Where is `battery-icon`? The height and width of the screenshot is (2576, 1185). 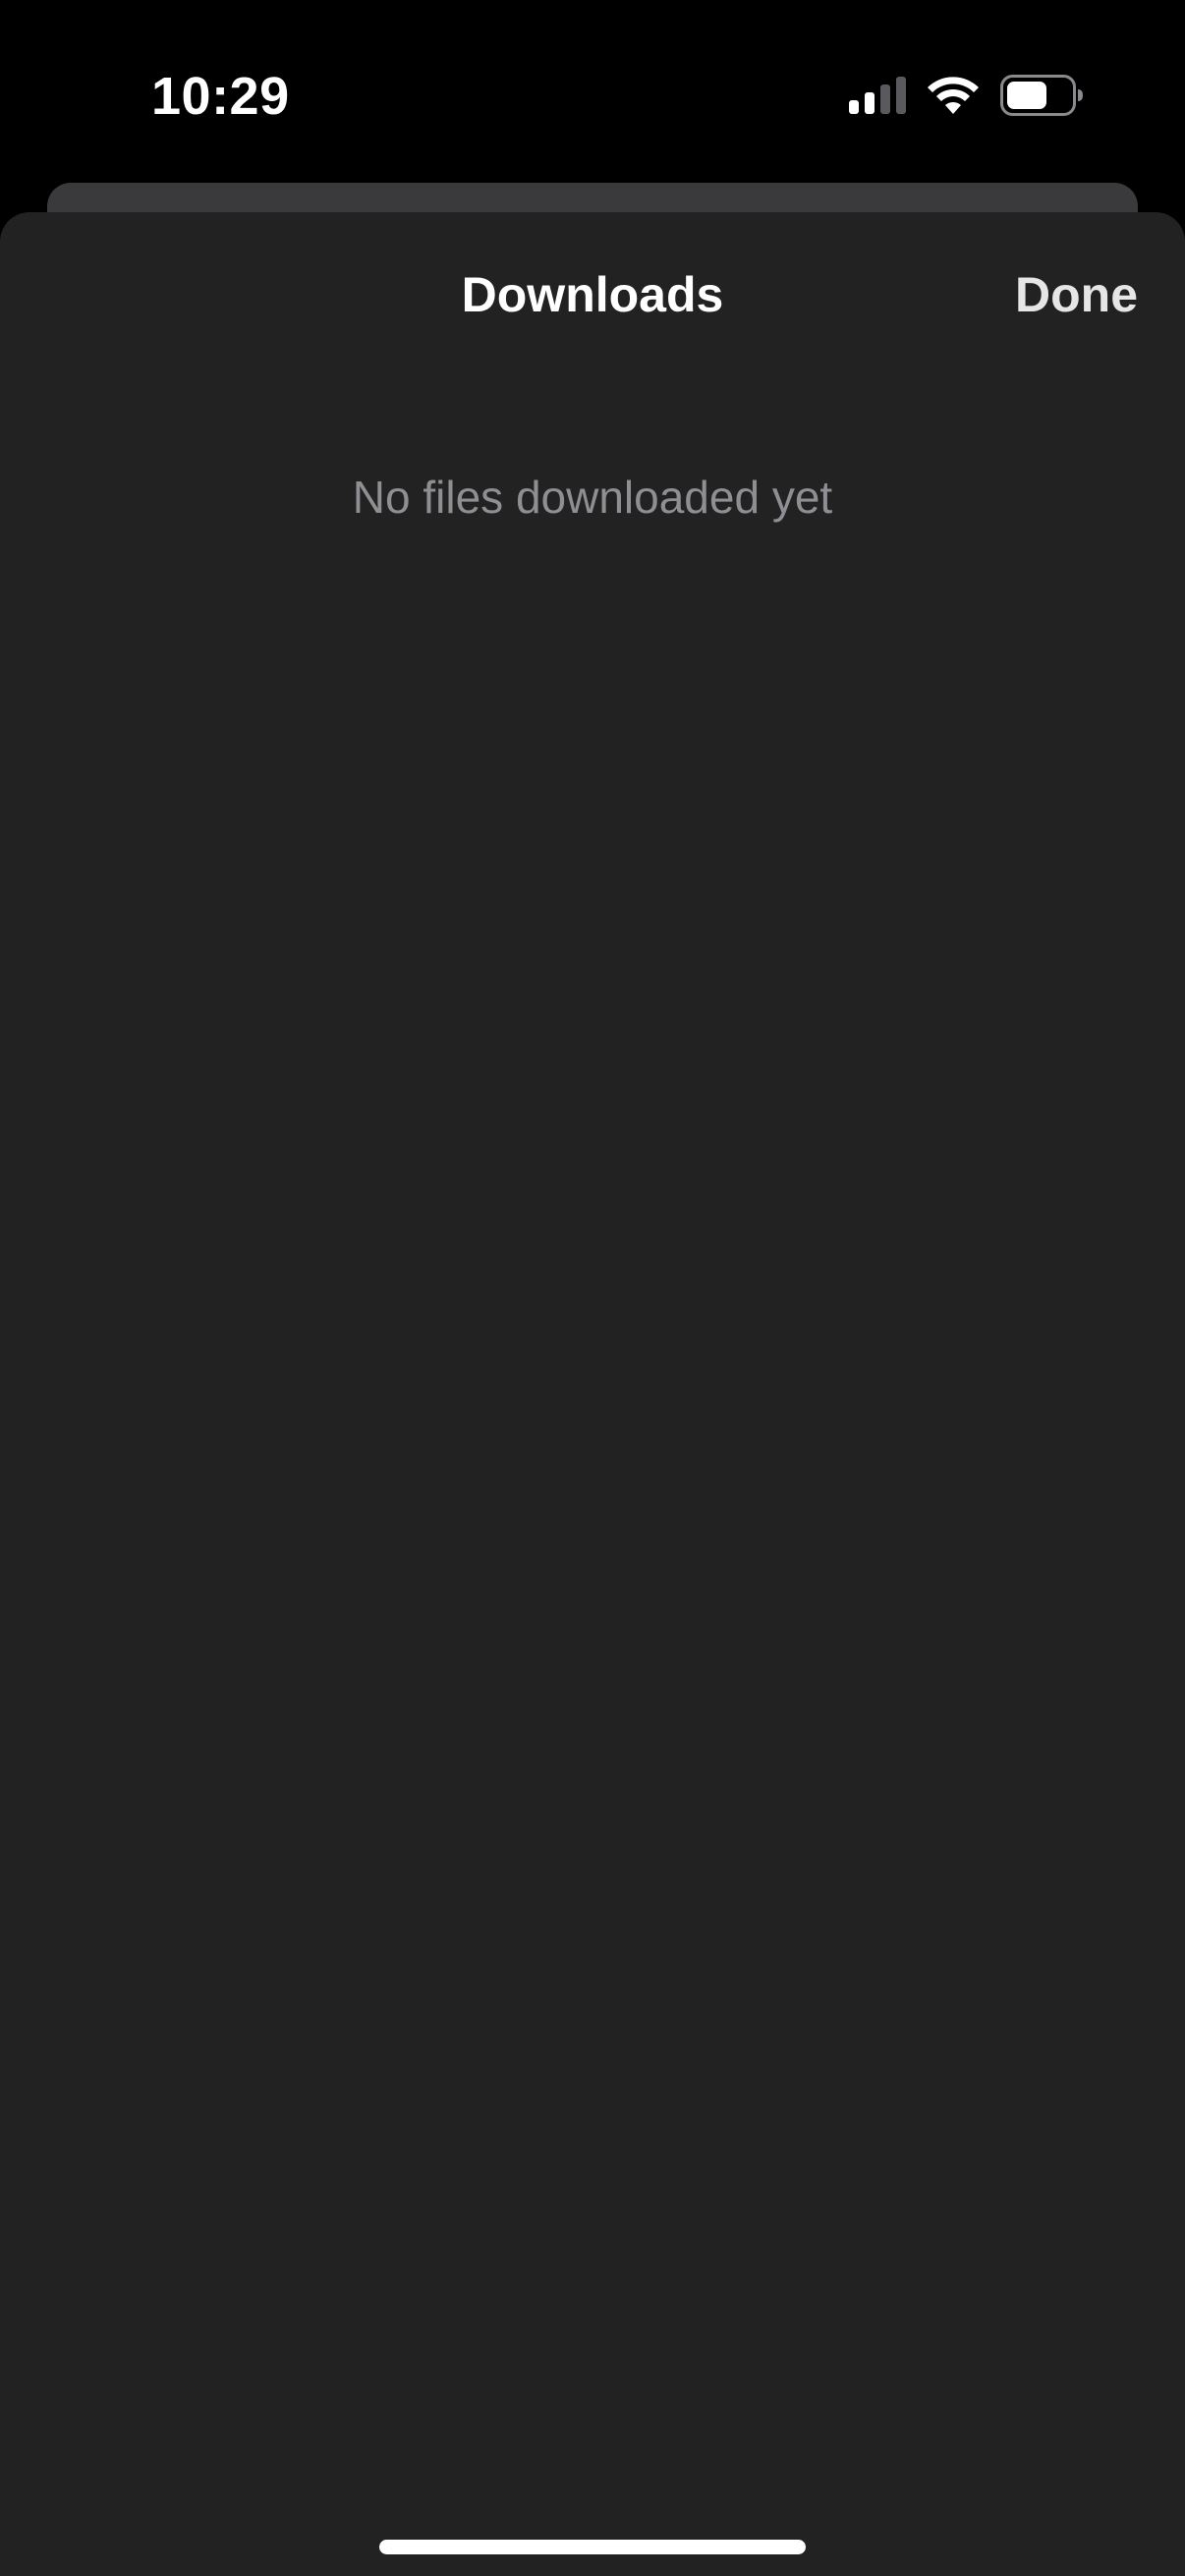 battery-icon is located at coordinates (1041, 95).